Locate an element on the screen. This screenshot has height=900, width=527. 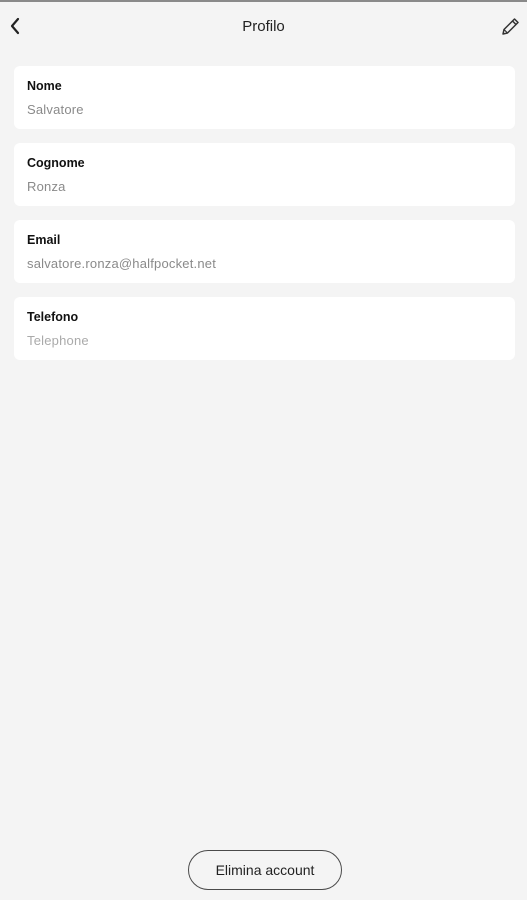
pencil-icon is located at coordinates (510, 26).